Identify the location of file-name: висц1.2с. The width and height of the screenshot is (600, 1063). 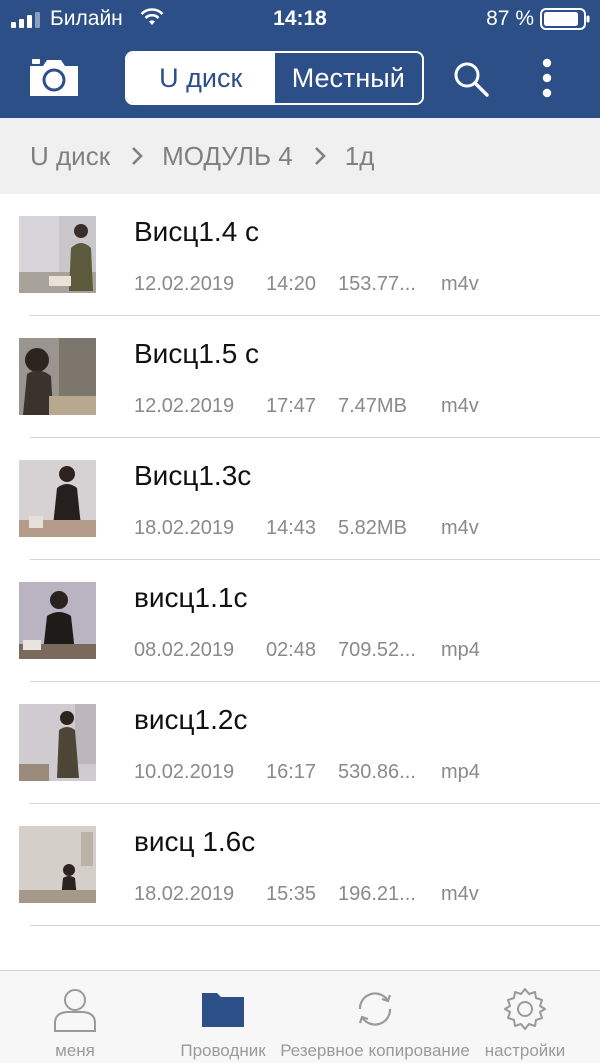
(191, 719).